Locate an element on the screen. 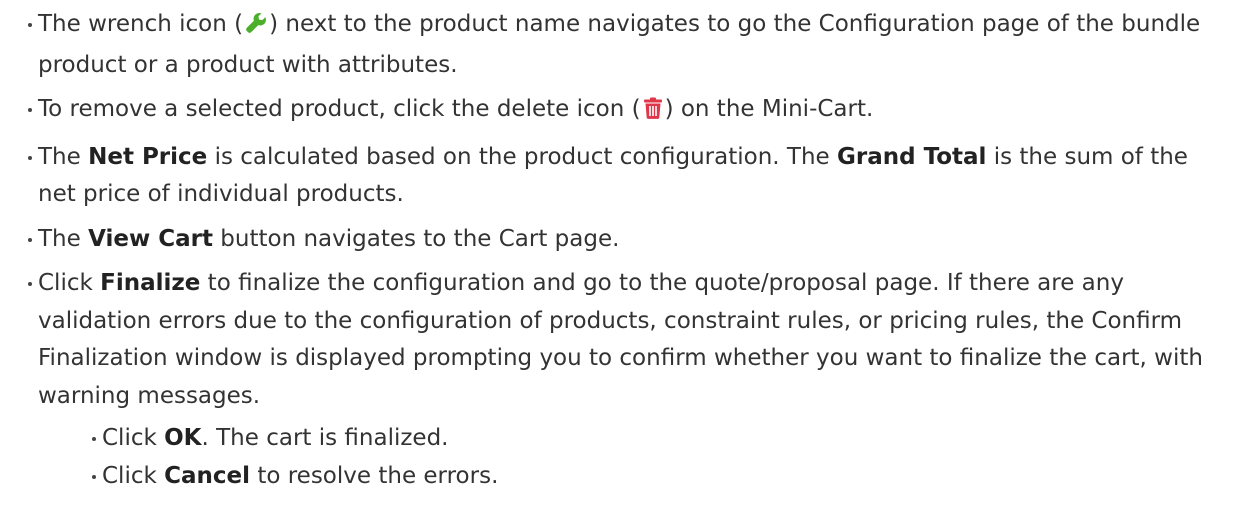  sub-item-ok: Click OK. The cart is finalized. is located at coordinates (648, 439).